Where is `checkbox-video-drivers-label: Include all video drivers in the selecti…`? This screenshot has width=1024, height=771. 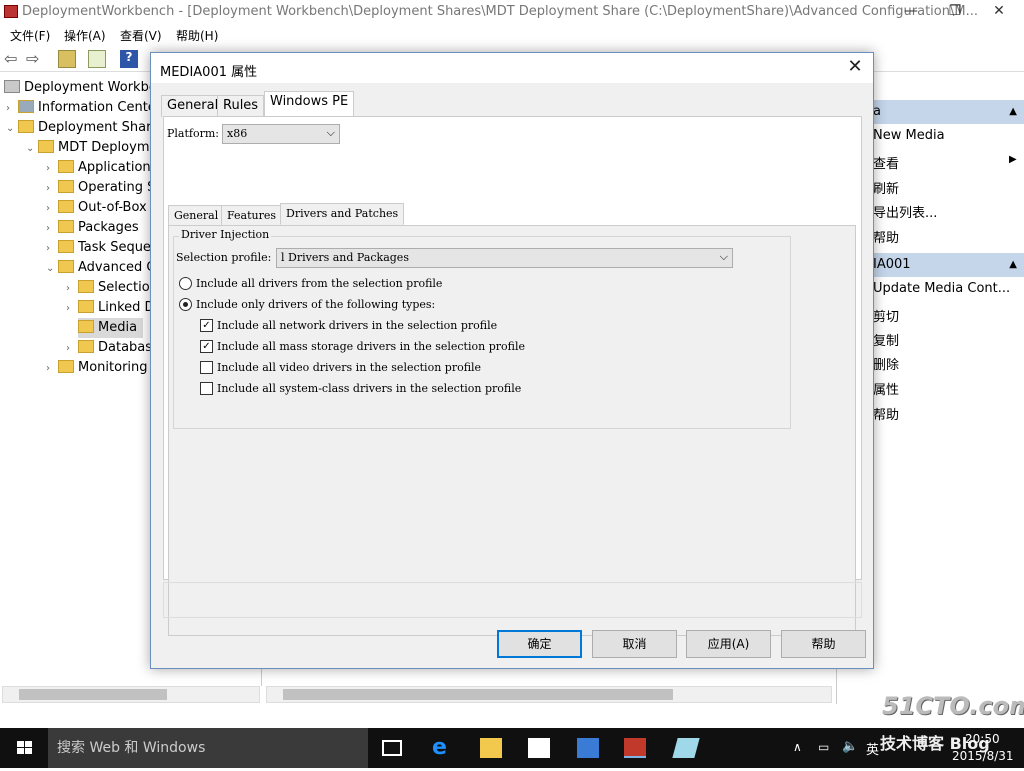 checkbox-video-drivers-label: Include all video drivers in the selecti… is located at coordinates (349, 367).